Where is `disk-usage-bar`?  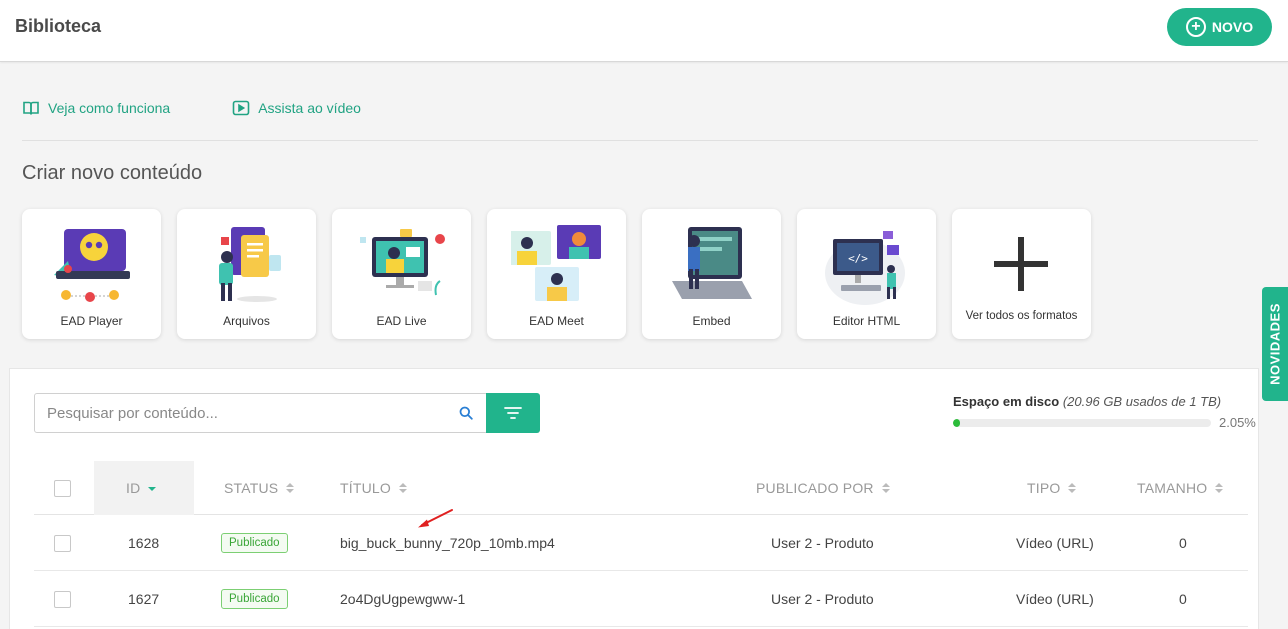 disk-usage-bar is located at coordinates (1082, 422).